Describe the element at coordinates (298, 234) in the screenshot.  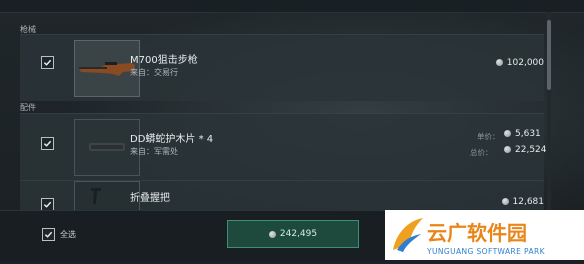
I see `grand-total: 242,495` at that location.